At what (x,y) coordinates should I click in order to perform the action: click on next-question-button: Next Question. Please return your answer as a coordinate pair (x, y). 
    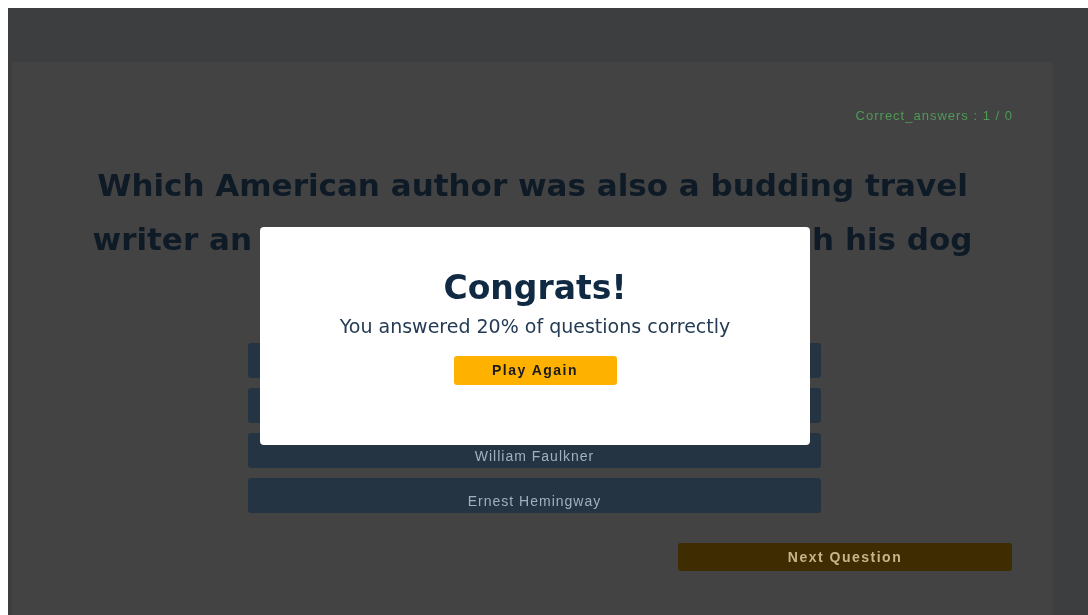
    Looking at the image, I should click on (845, 557).